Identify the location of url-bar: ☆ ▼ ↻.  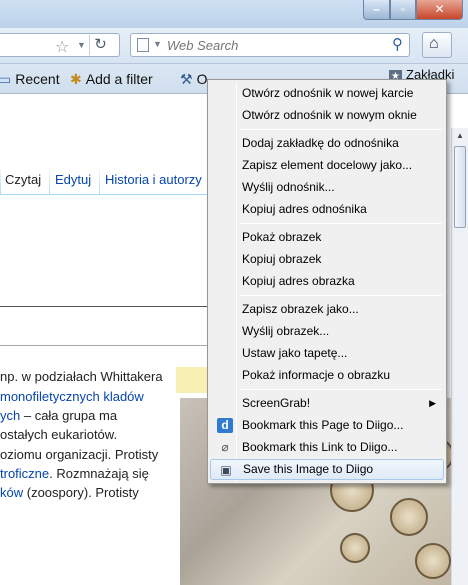
(60, 45).